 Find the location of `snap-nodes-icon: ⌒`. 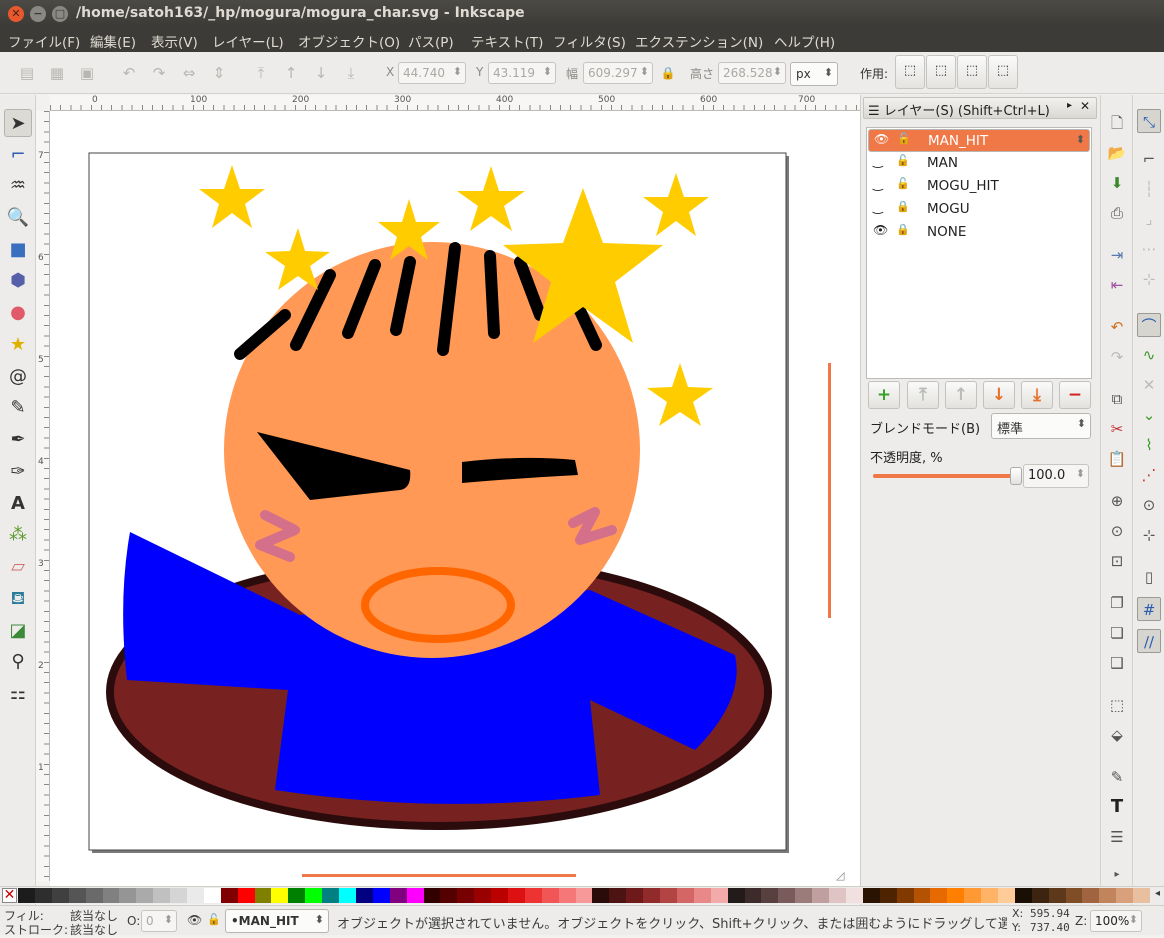

snap-nodes-icon: ⌒ is located at coordinates (1149, 325).